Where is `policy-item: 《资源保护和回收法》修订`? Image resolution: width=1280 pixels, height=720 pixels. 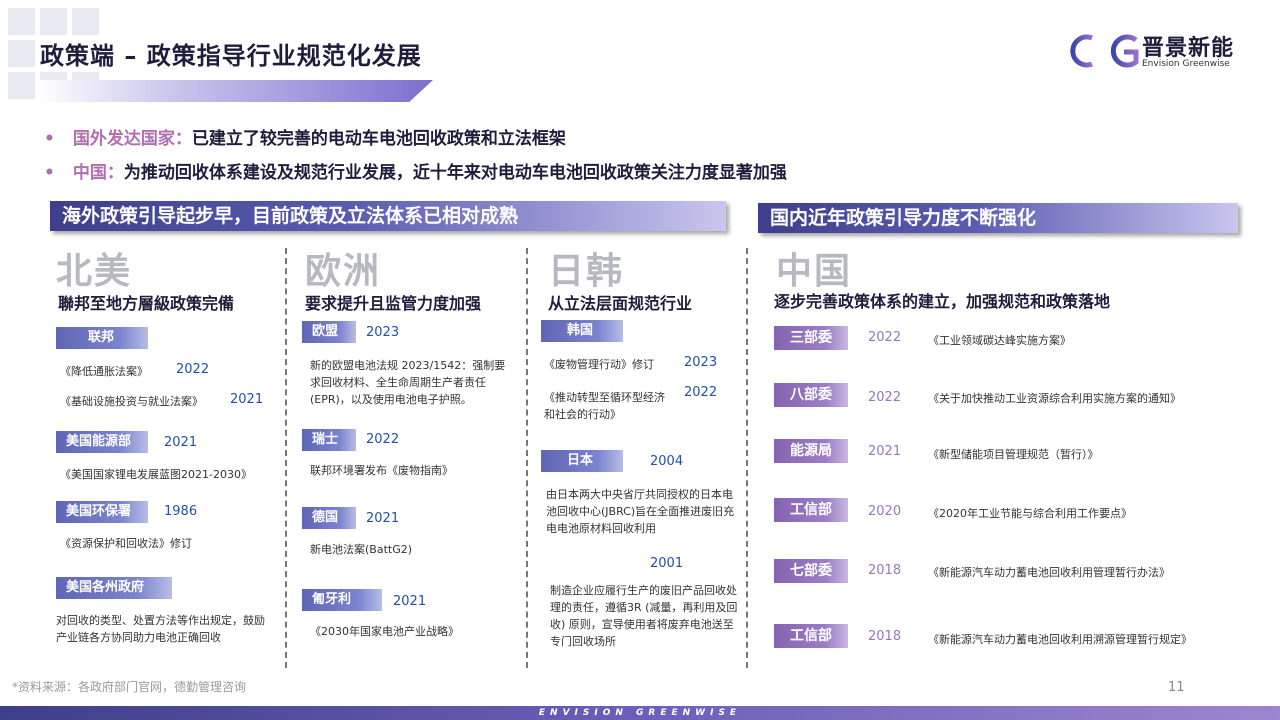 policy-item: 《资源保护和回收法》修订 is located at coordinates (126, 543).